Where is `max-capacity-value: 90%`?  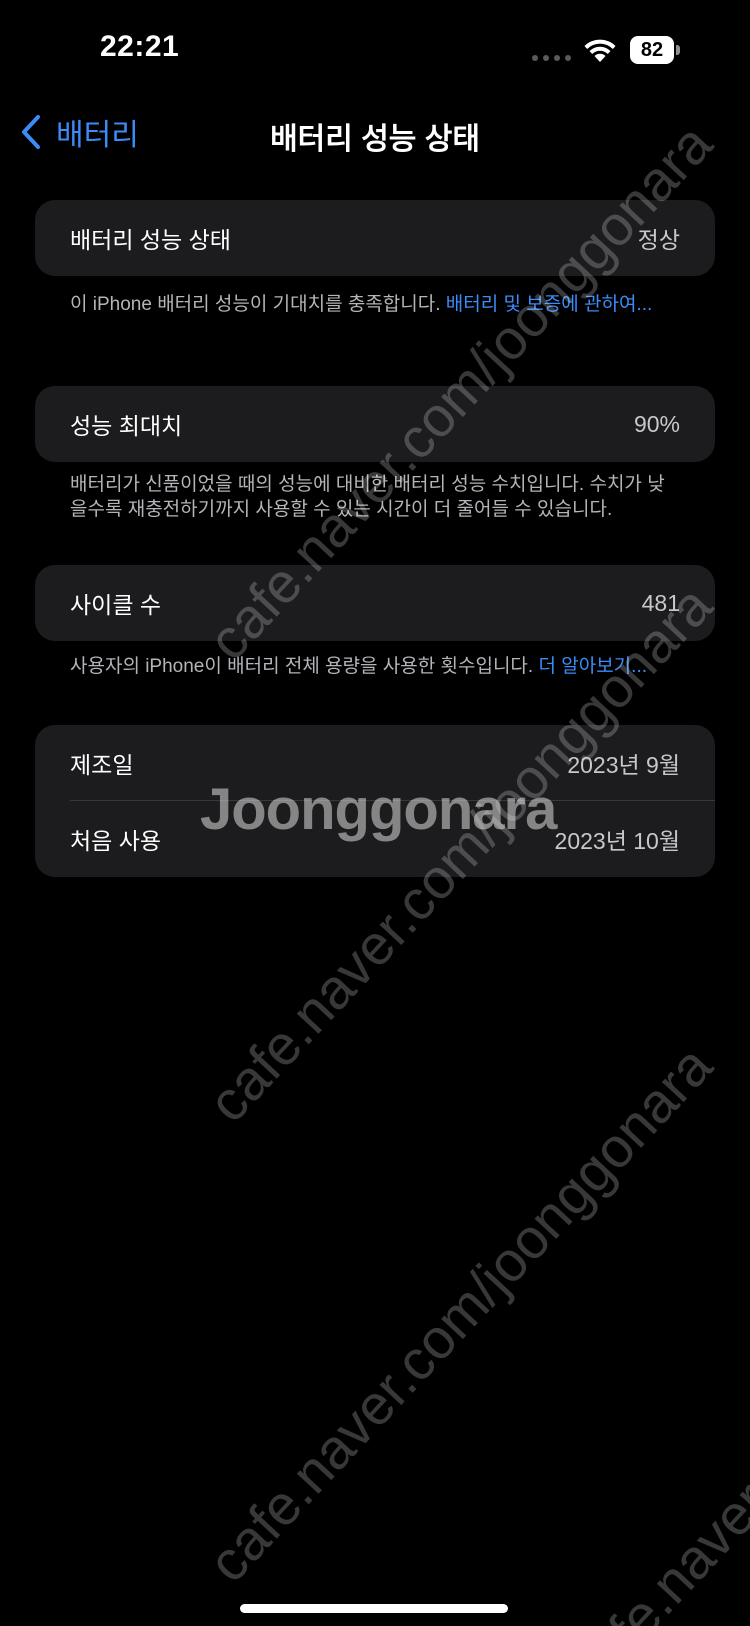
max-capacity-value: 90% is located at coordinates (656, 423).